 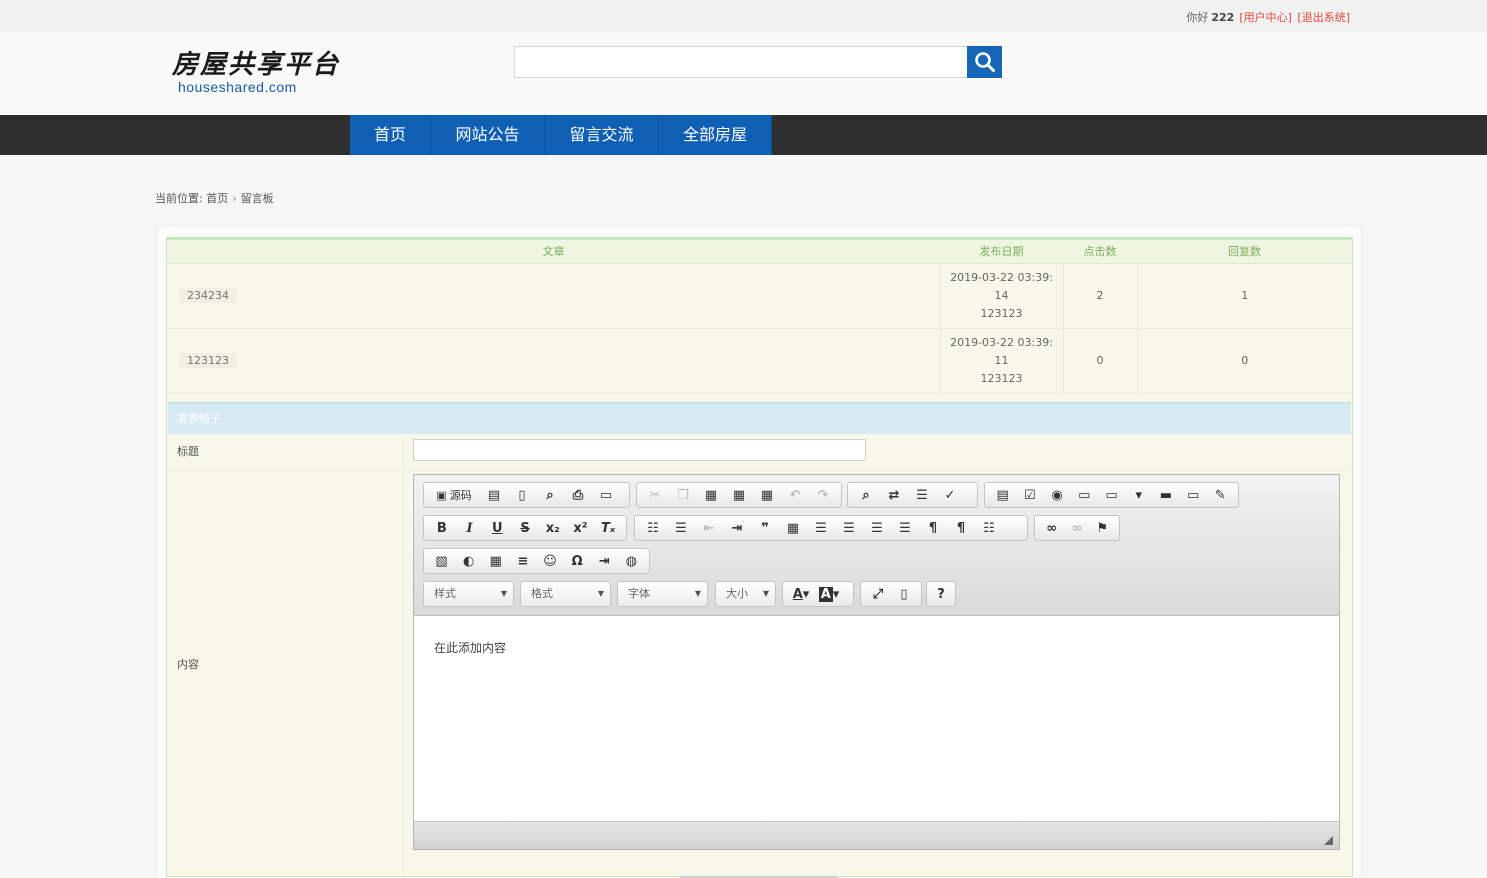 What do you see at coordinates (494, 495) in the screenshot?
I see `save-icon: ▤` at bounding box center [494, 495].